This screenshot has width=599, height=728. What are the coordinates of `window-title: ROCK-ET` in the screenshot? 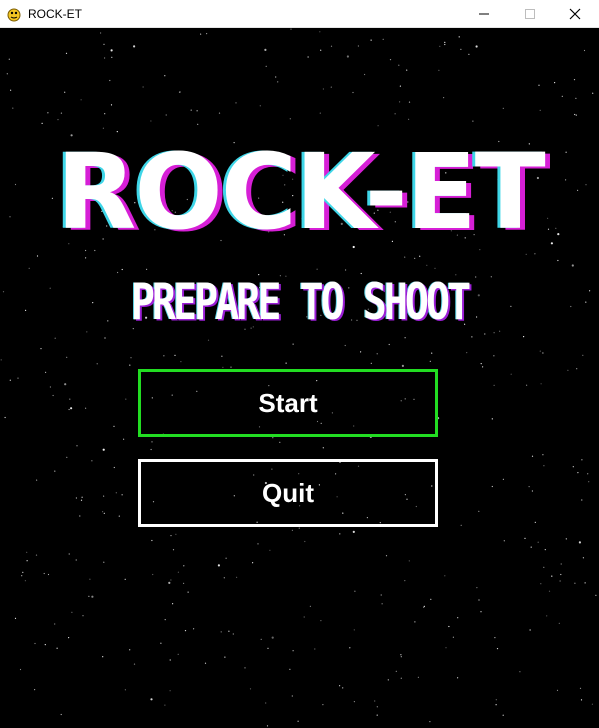 It's located at (55, 14).